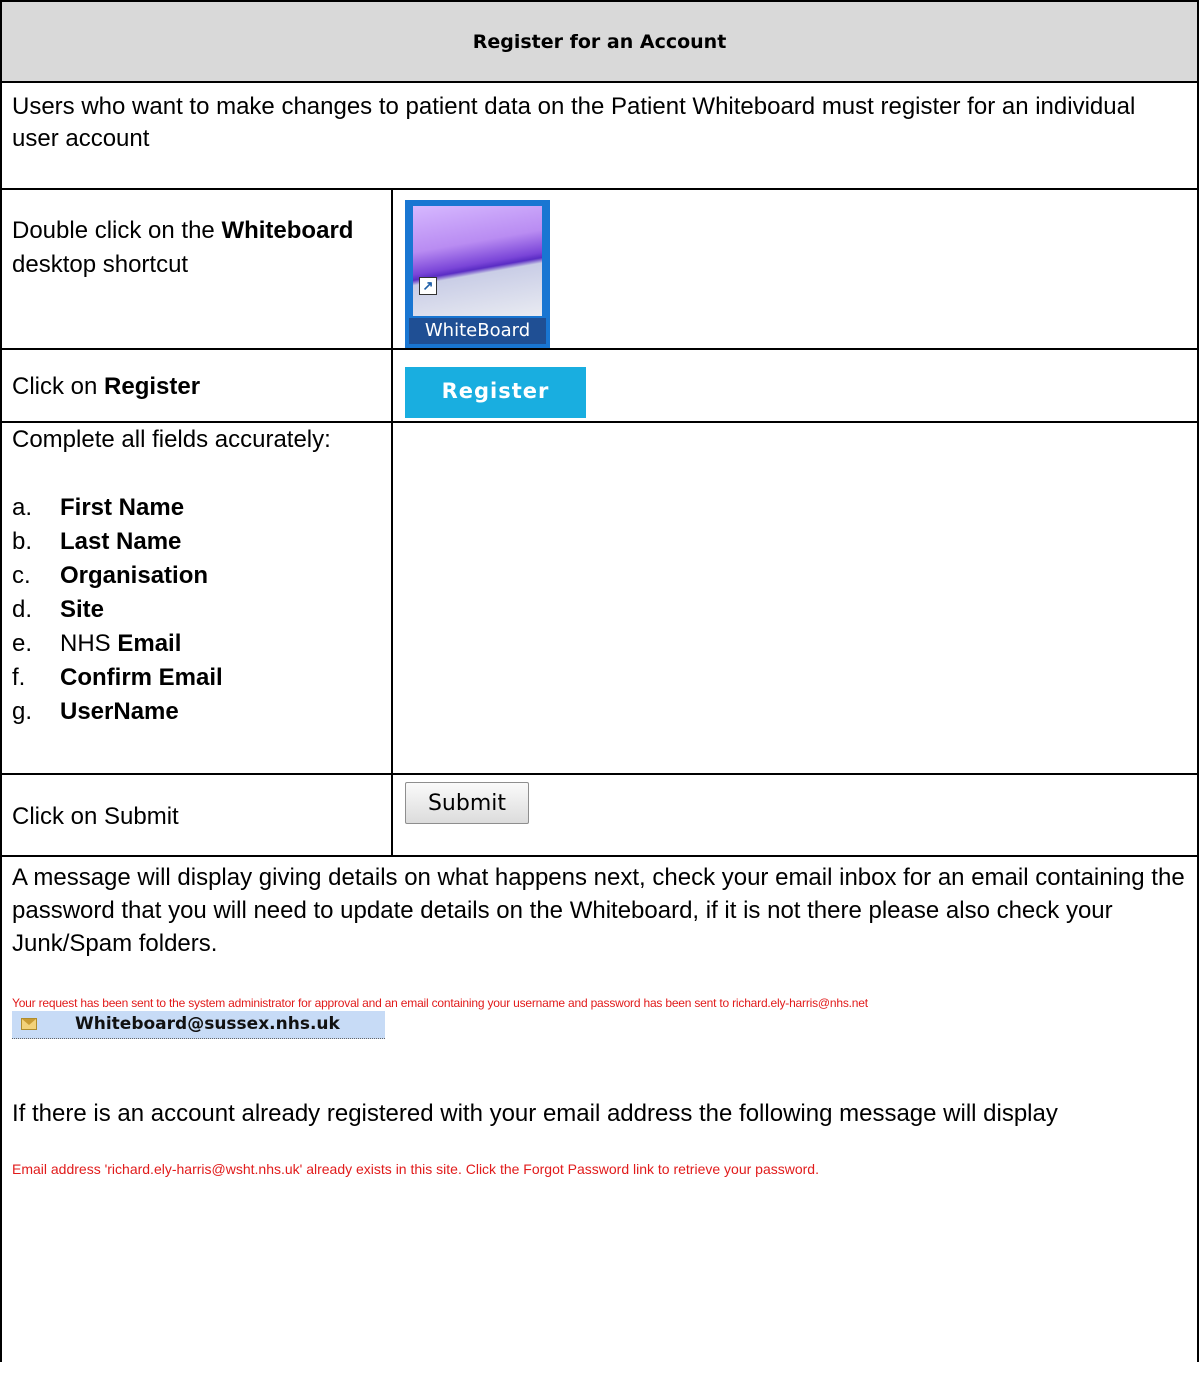 The height and width of the screenshot is (1374, 1200). What do you see at coordinates (428, 286) in the screenshot?
I see `shortcut-arrow-icon: ↗` at bounding box center [428, 286].